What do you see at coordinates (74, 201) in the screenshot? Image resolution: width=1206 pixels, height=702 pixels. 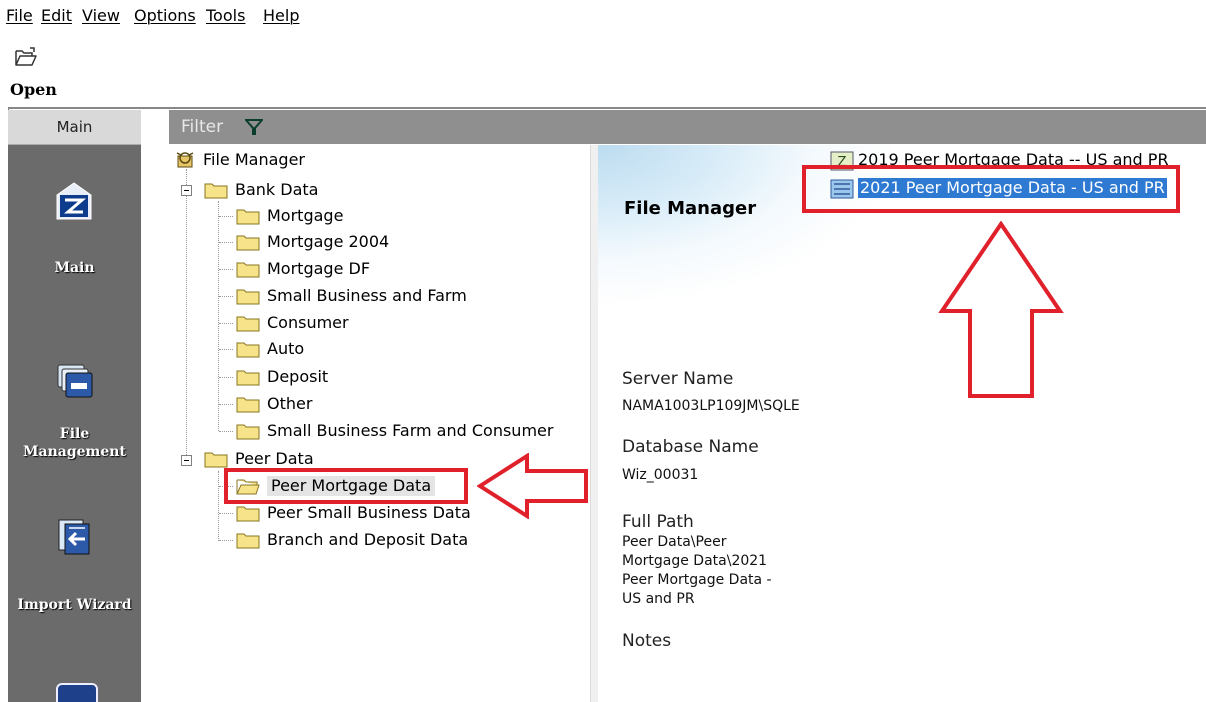 I see `main-icon` at bounding box center [74, 201].